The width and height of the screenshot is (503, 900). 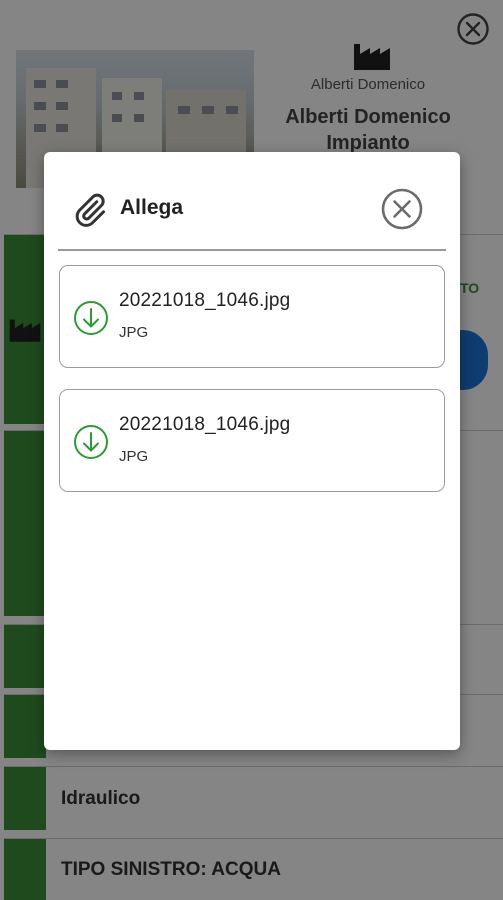 What do you see at coordinates (252, 201) in the screenshot?
I see `dialog-header: Allega` at bounding box center [252, 201].